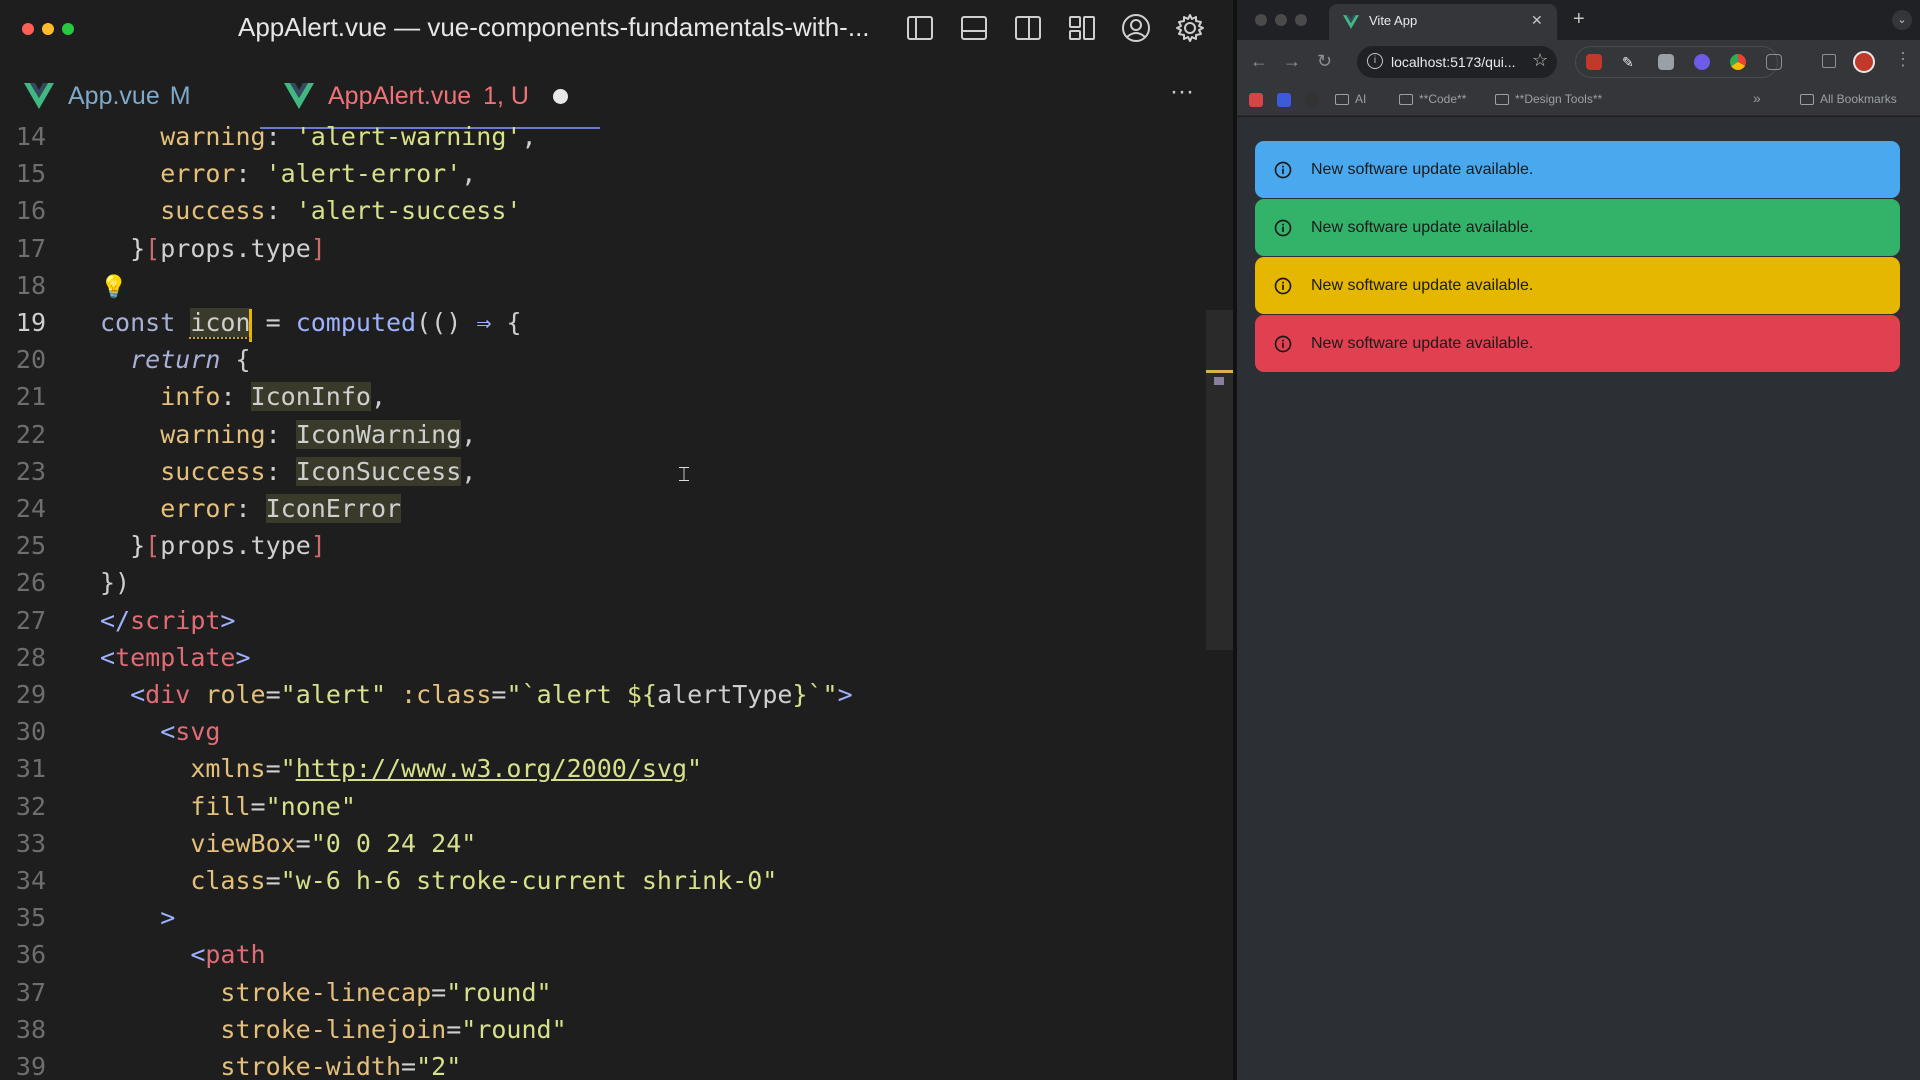 This screenshot has height=1080, width=1920. I want to click on code-line: 25 }[props.type], so click(600, 549).